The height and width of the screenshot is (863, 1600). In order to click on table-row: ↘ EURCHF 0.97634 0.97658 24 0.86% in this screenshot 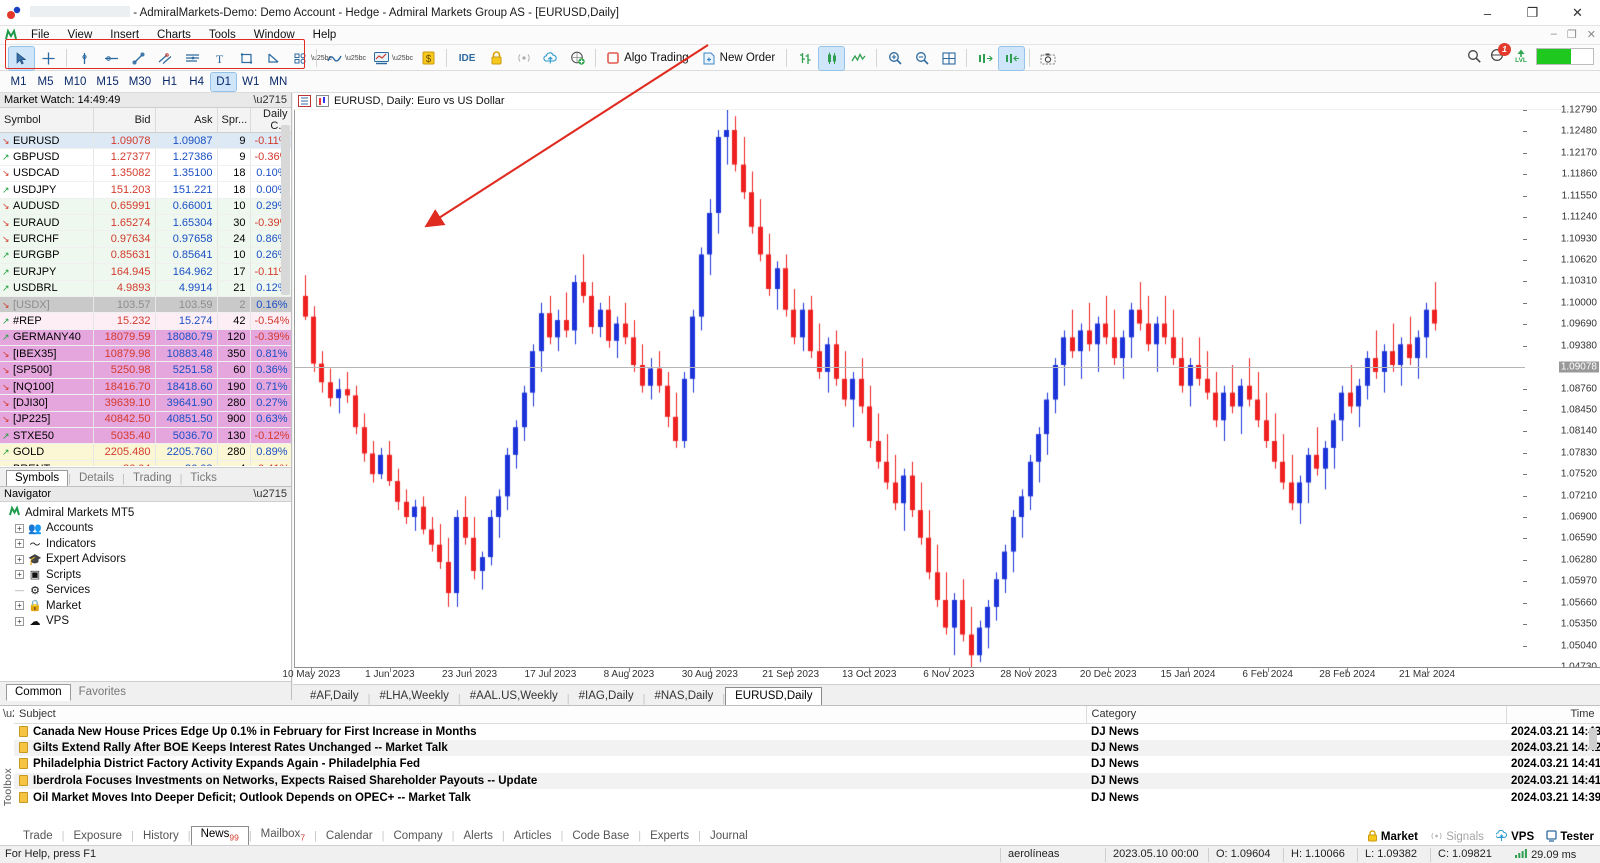, I will do `click(145, 239)`.